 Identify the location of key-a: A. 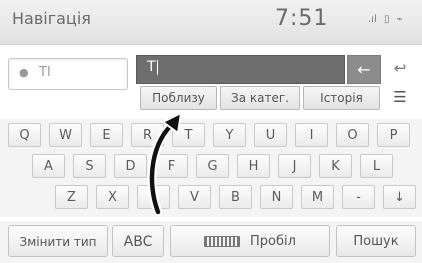
(48, 166).